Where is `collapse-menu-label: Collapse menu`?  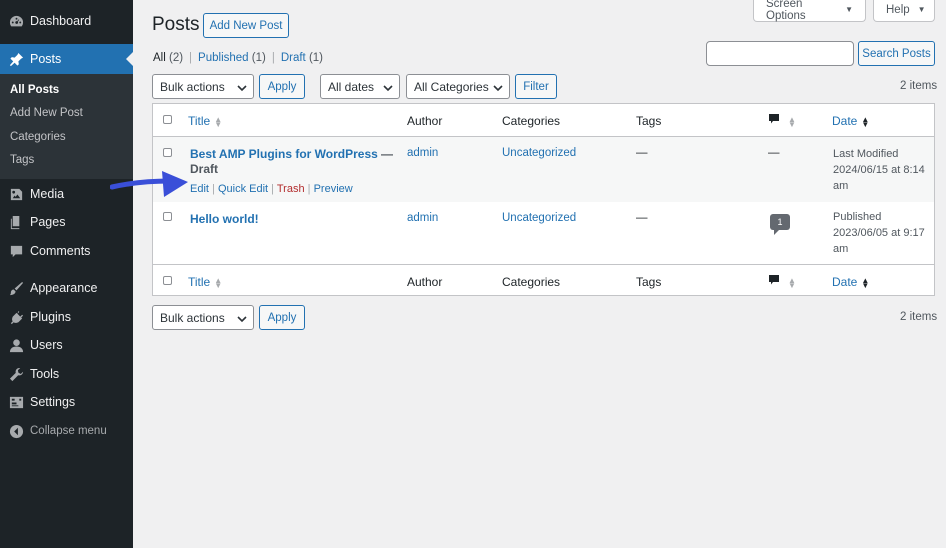
collapse-menu-label: Collapse menu is located at coordinates (68, 431).